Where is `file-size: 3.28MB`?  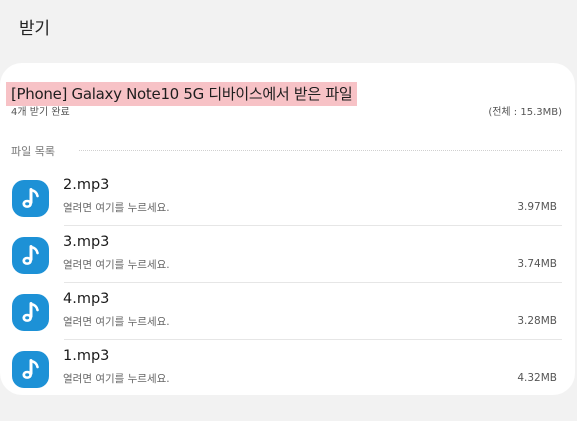 file-size: 3.28MB is located at coordinates (537, 321).